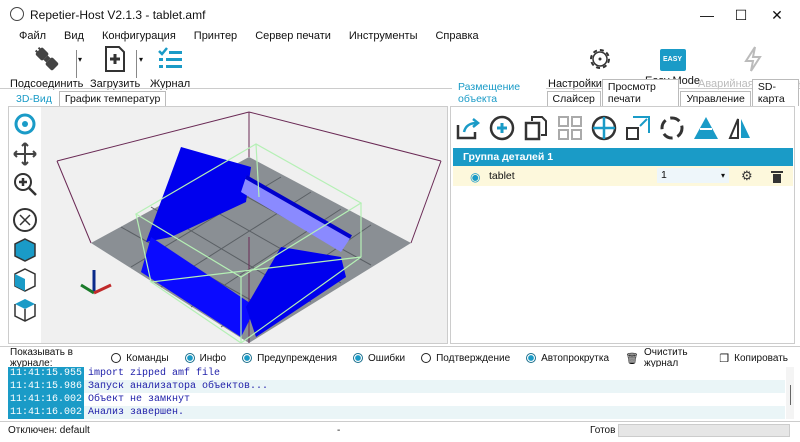  What do you see at coordinates (775, 92) in the screenshot?
I see `tab-sd-card: SD-карта` at bounding box center [775, 92].